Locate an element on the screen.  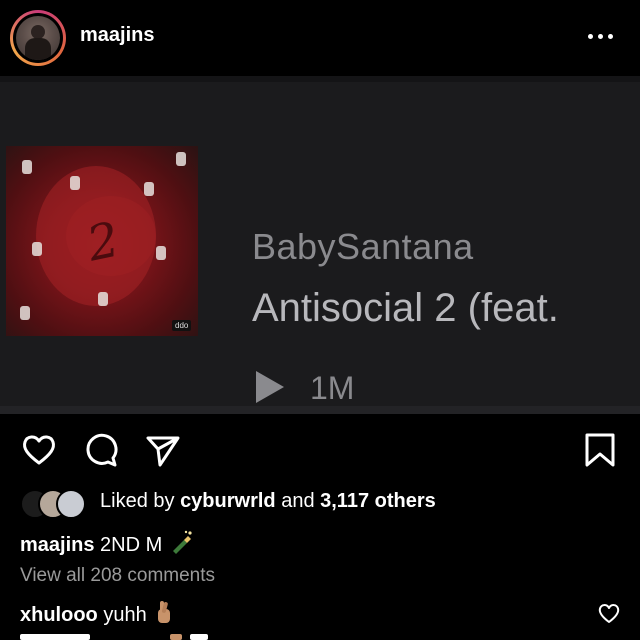
post-header: maajins is located at coordinates (320, 38).